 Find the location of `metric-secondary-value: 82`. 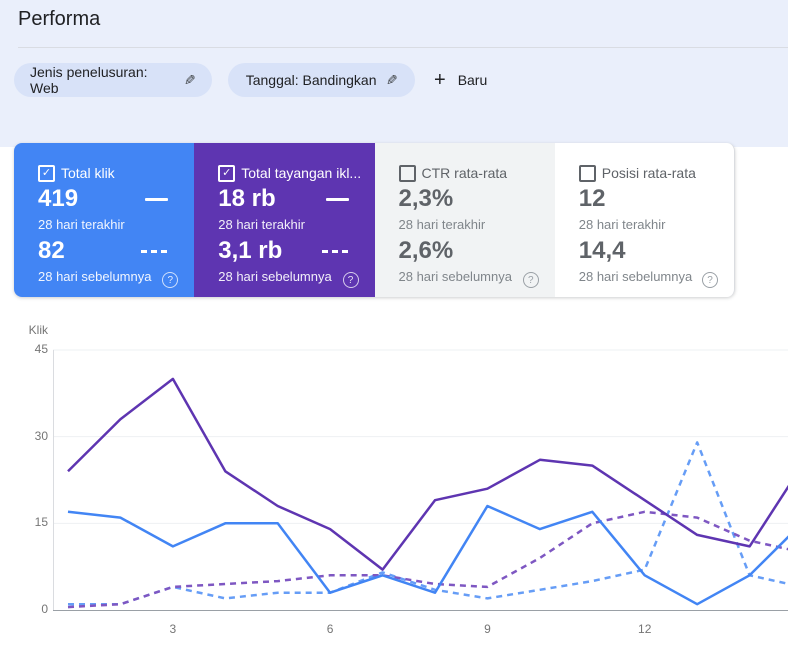

metric-secondary-value: 82 is located at coordinates (51, 250).